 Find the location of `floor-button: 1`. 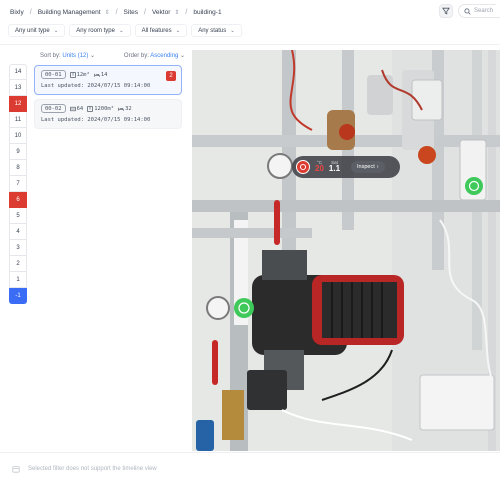

floor-button: 1 is located at coordinates (18, 280).